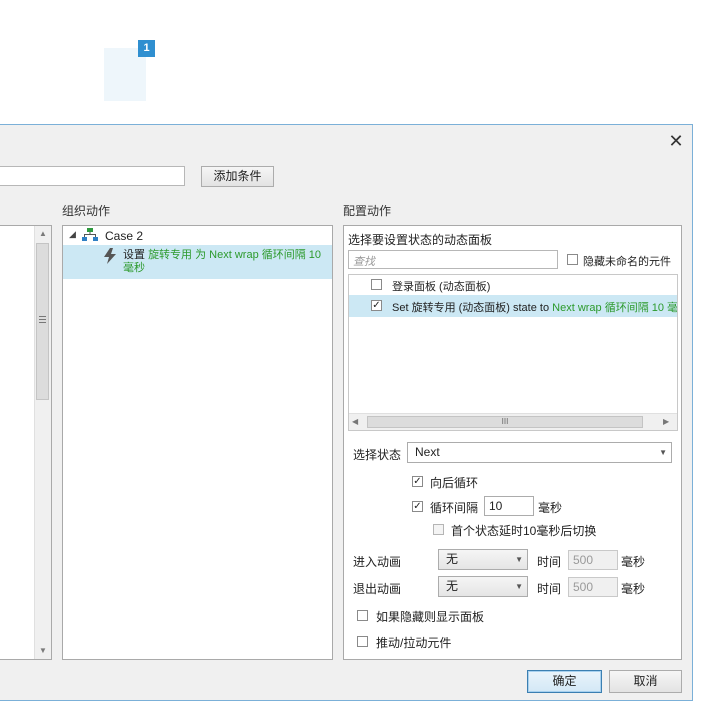 Image resolution: width=702 pixels, height=702 pixels. I want to click on action-description: 设置 旋转专用 为 Next wrap 循环间隔 10 毫秒, so click(225, 262).